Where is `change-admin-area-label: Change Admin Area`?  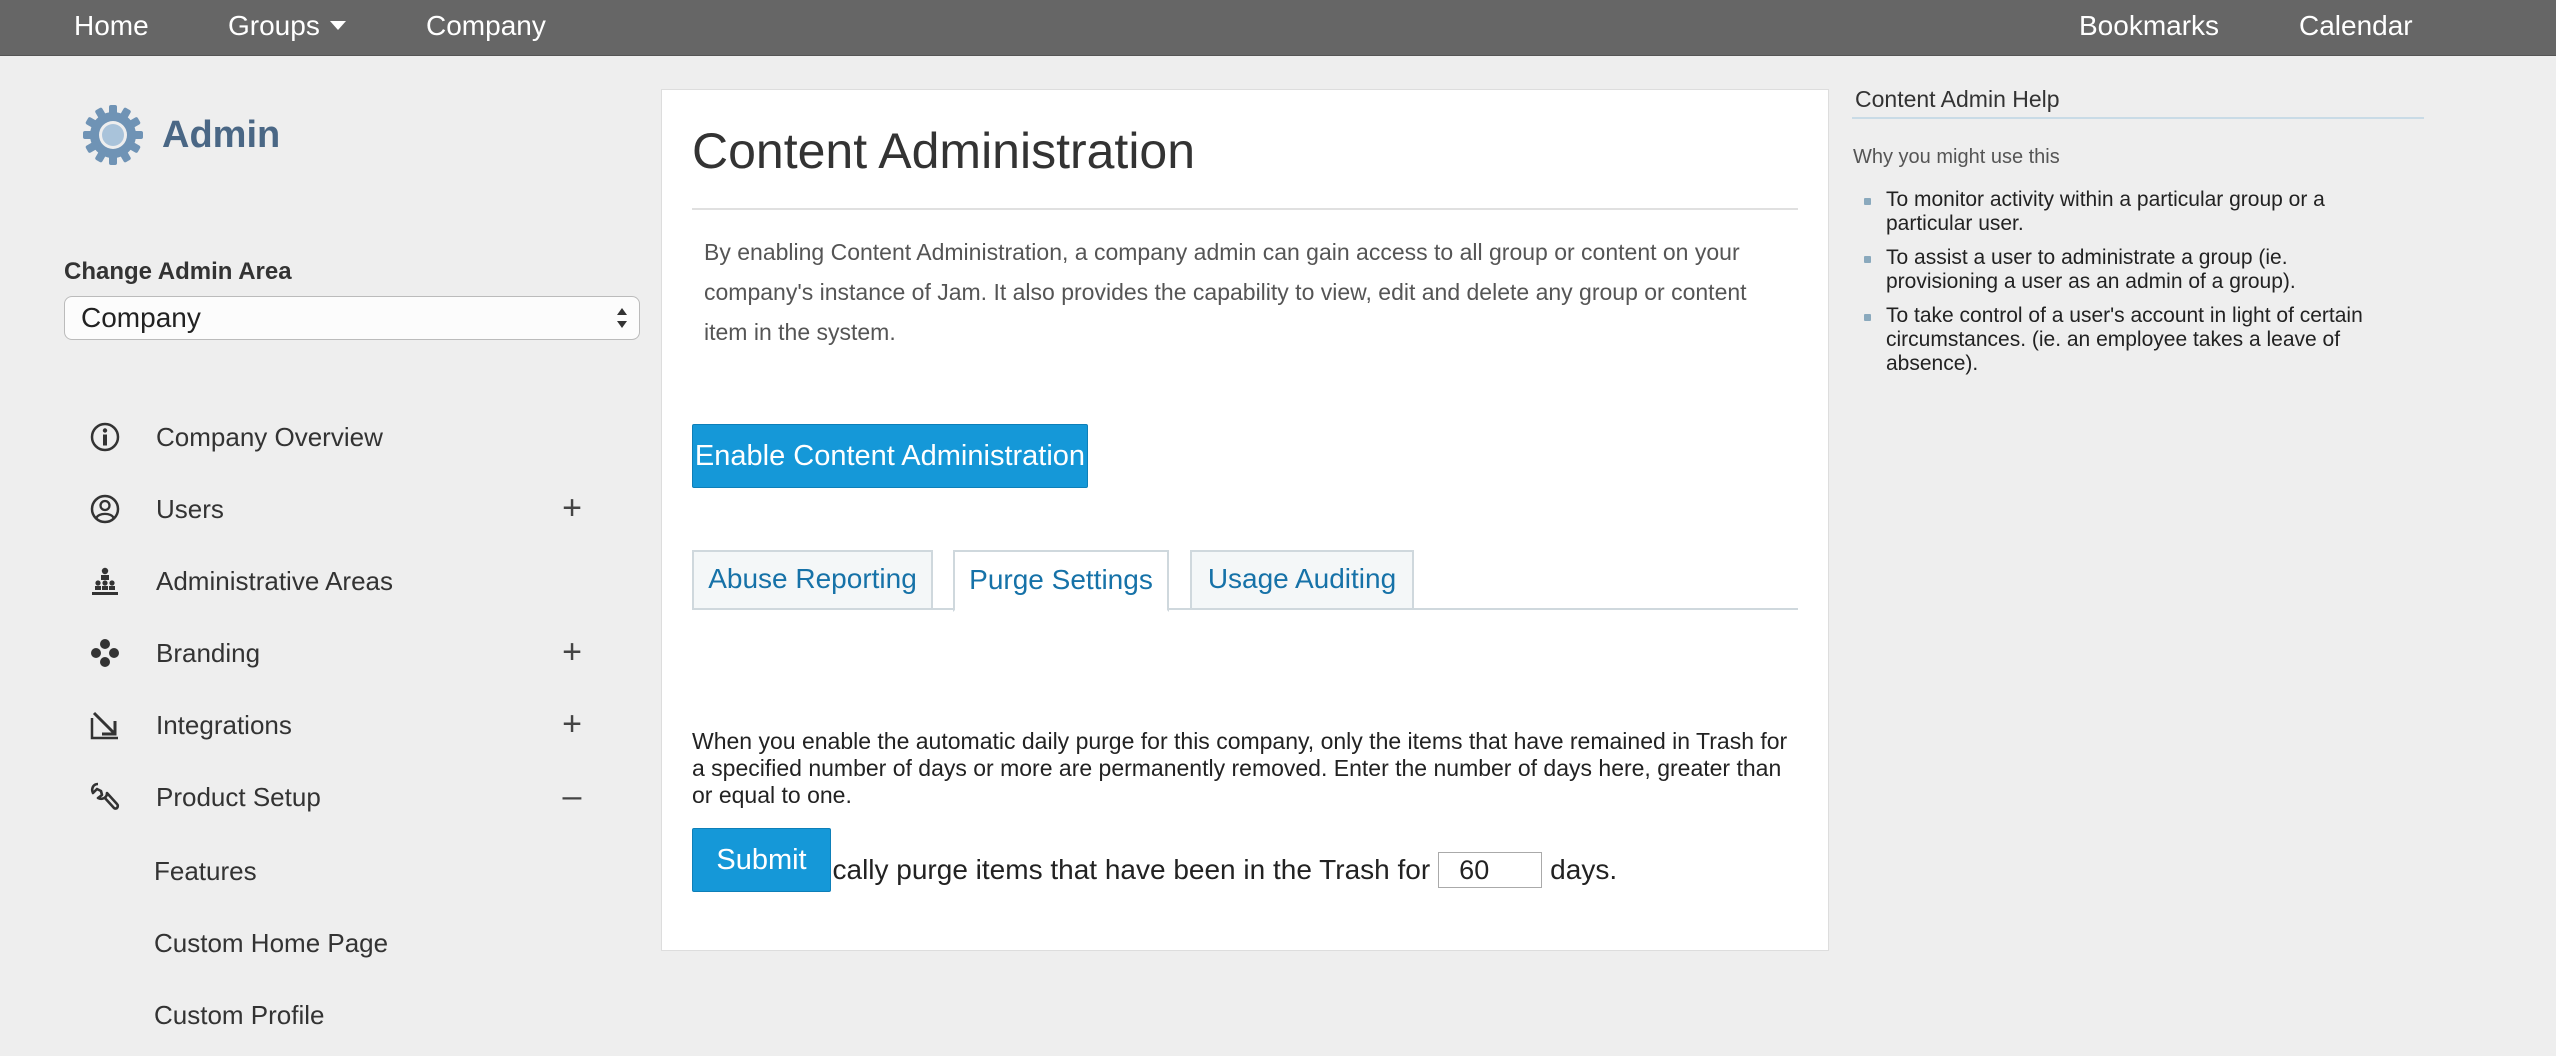
change-admin-area-label: Change Admin Area is located at coordinates (178, 271).